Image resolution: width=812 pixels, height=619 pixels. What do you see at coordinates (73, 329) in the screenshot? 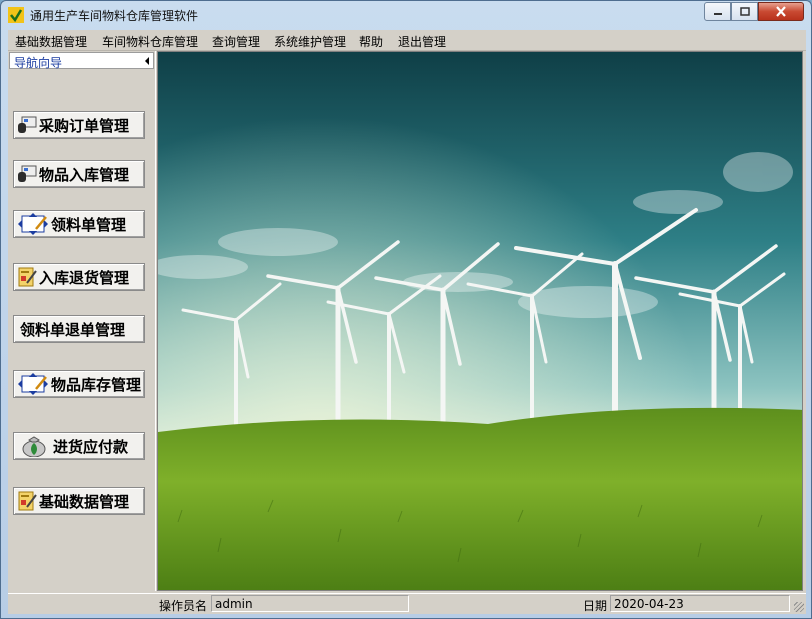
I see `nav-button-label: 领料单退单管理` at bounding box center [73, 329].